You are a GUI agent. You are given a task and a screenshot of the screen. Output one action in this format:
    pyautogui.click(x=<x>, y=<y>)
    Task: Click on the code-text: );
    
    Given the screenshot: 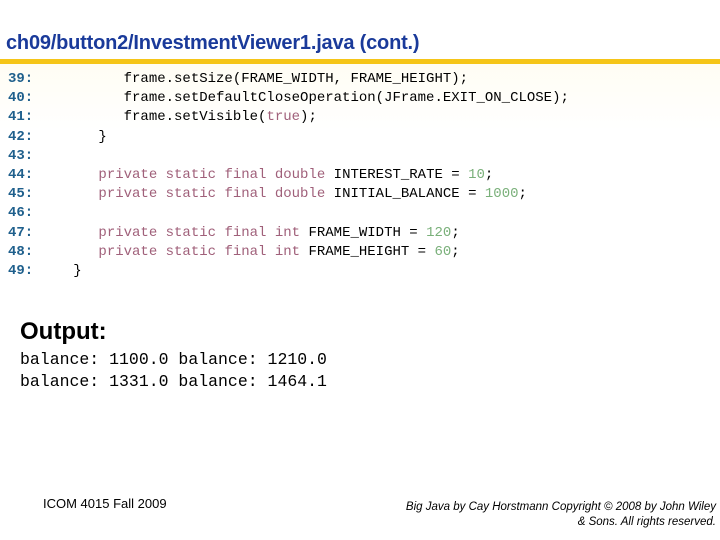 What is the action you would take?
    pyautogui.click(x=308, y=117)
    